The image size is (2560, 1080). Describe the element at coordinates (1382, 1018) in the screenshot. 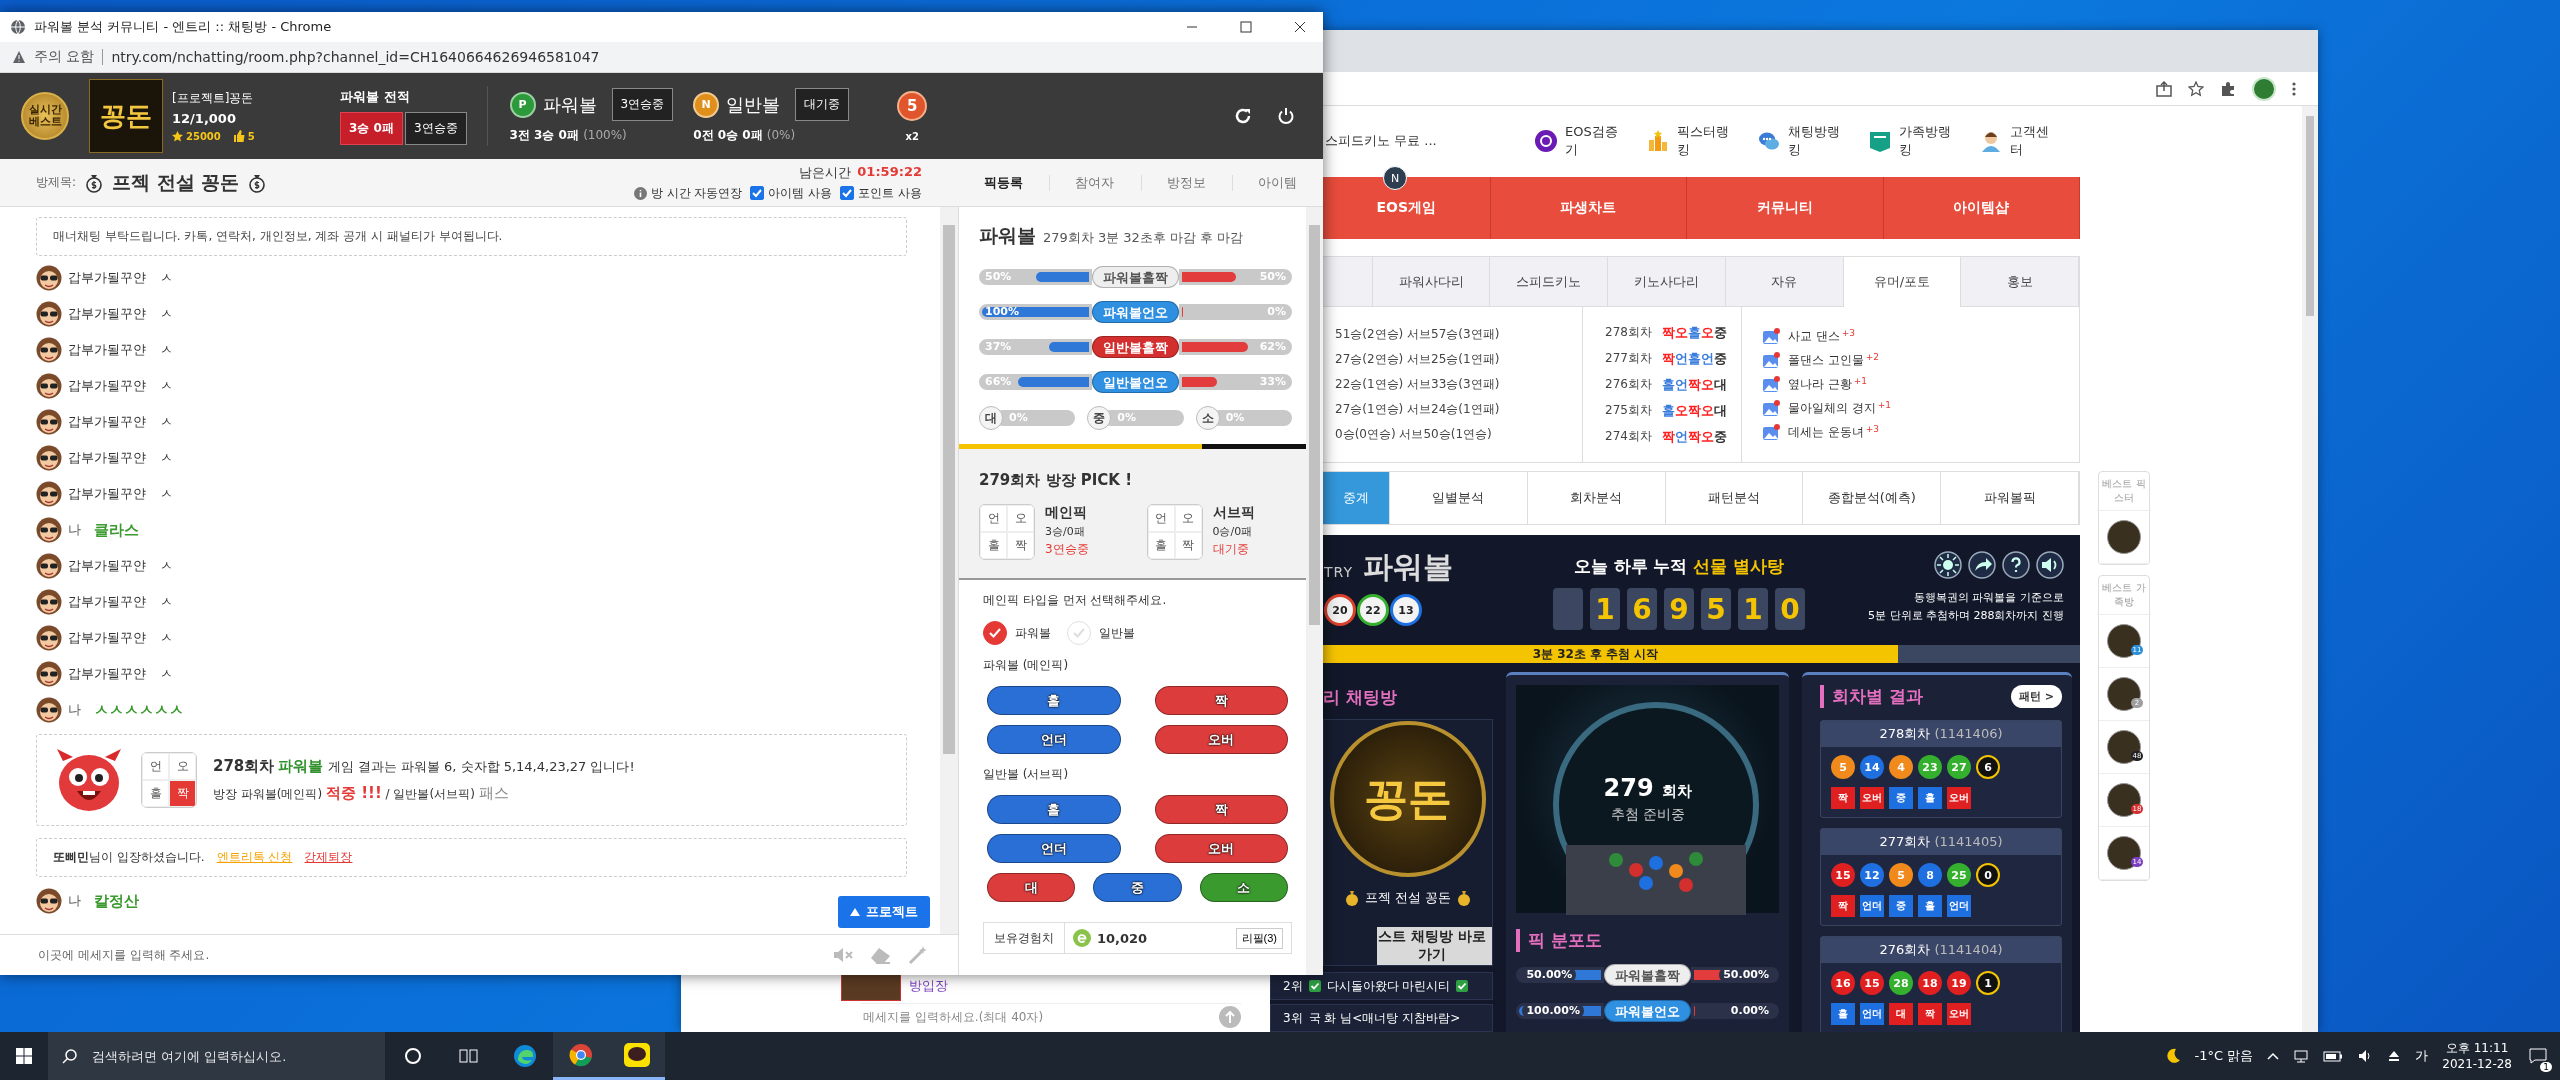

I see `ranking-row: 3위 국 화 님<매너탕 지참바람>` at that location.